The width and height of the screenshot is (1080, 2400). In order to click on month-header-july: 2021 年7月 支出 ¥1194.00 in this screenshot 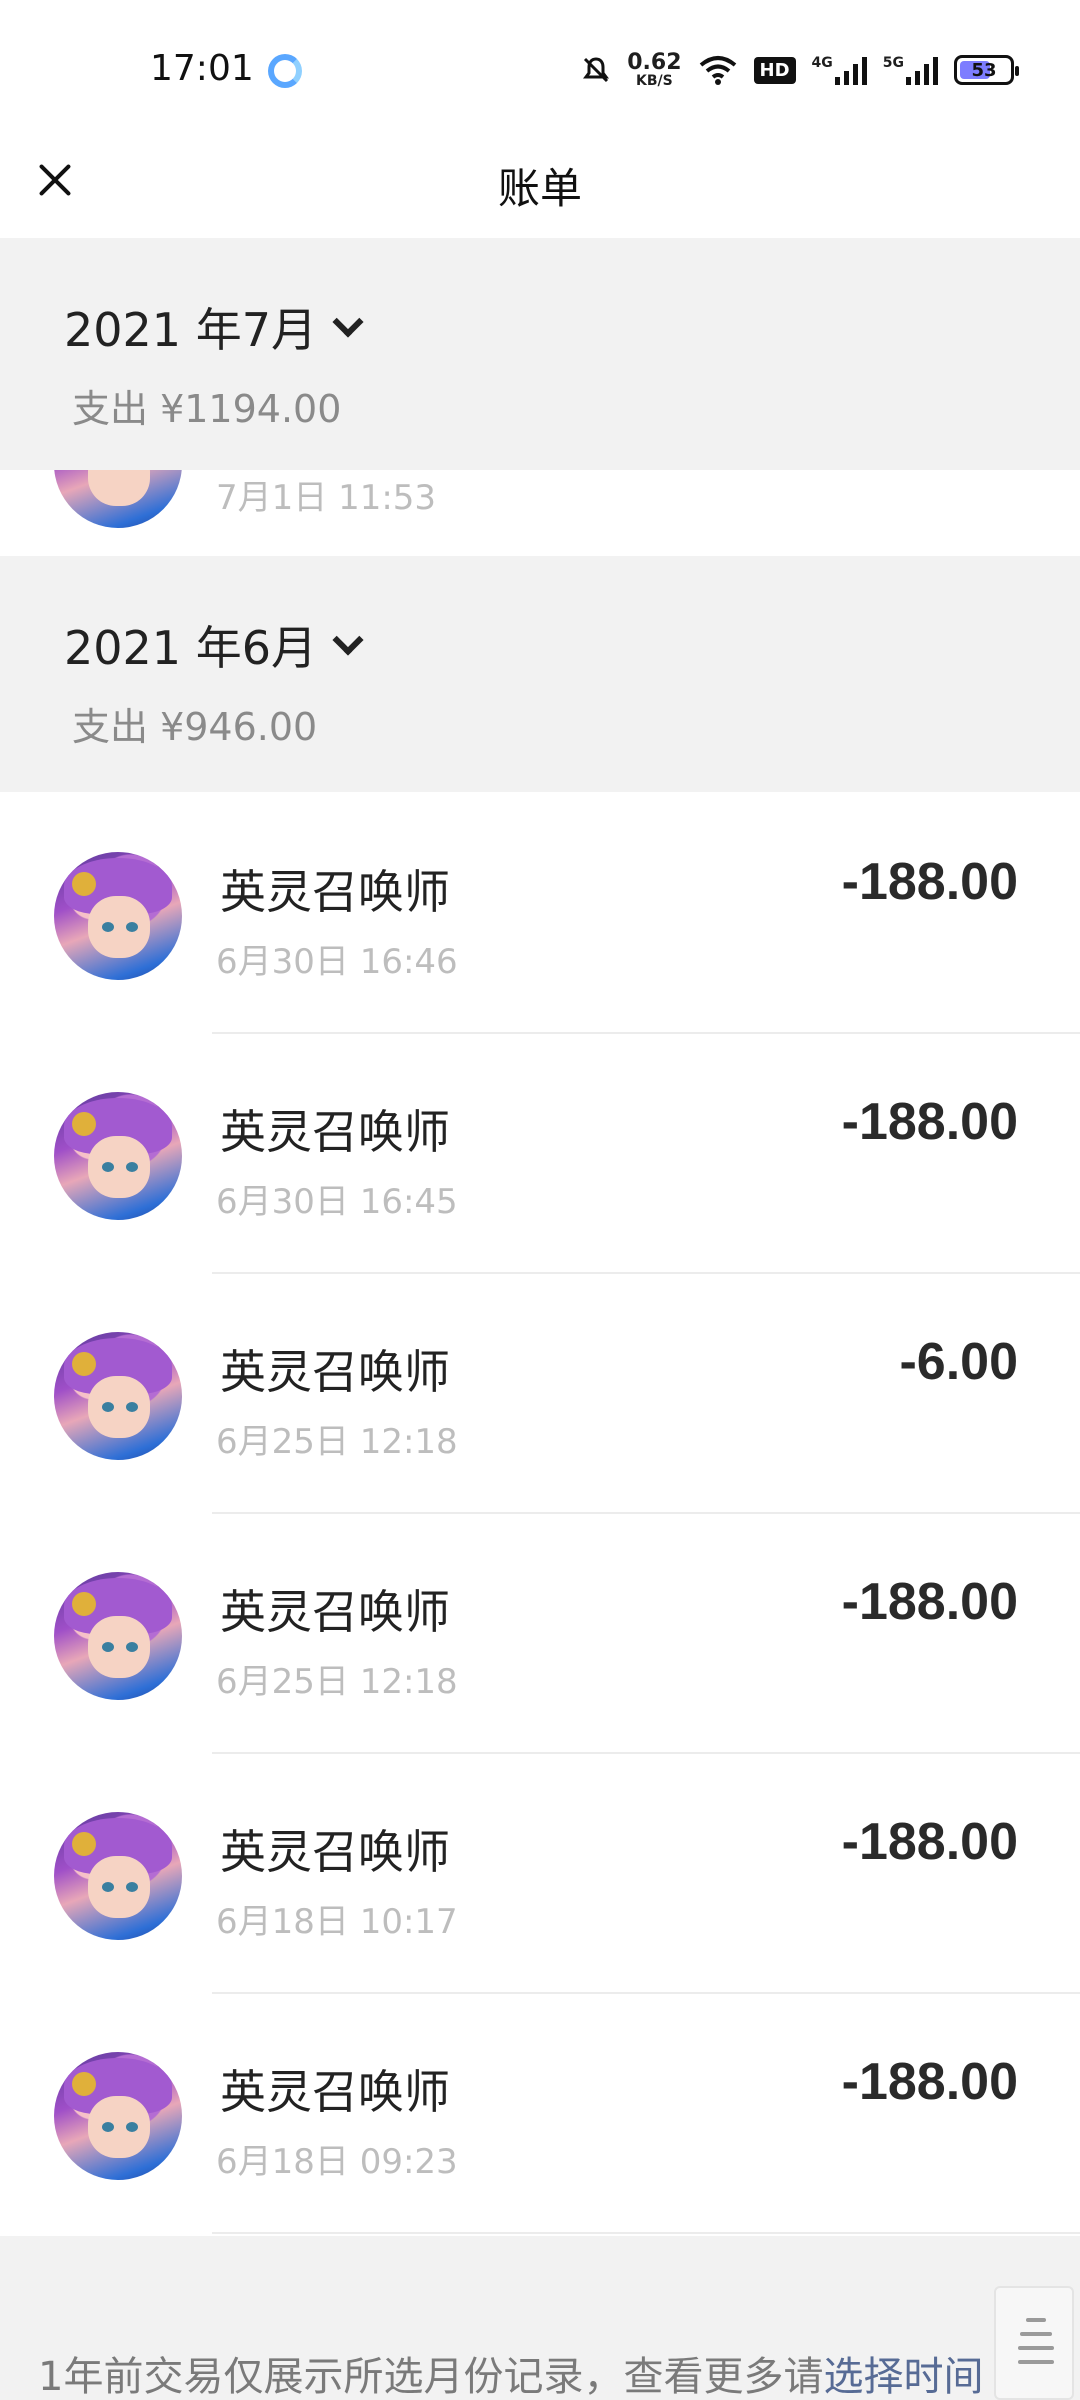, I will do `click(540, 356)`.